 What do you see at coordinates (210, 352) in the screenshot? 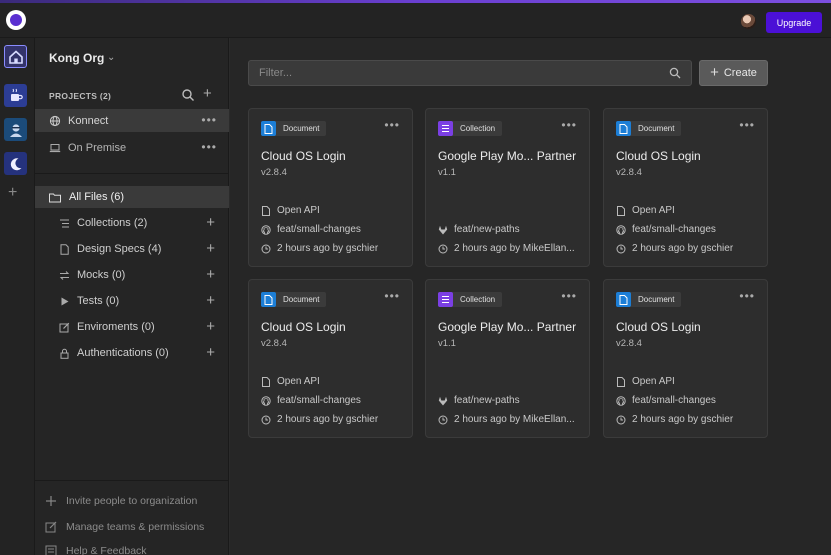
I see `add-authentication-icon: +` at bounding box center [210, 352].